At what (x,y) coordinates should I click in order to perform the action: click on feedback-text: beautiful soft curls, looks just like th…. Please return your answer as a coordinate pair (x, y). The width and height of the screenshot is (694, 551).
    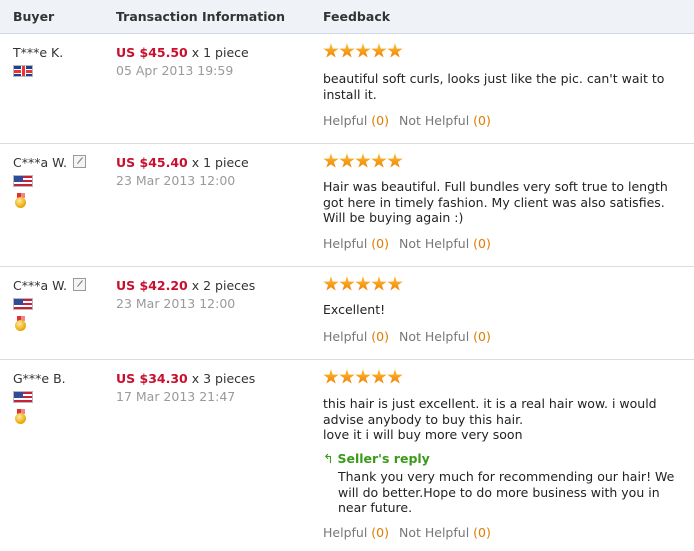
    Looking at the image, I should click on (494, 86).